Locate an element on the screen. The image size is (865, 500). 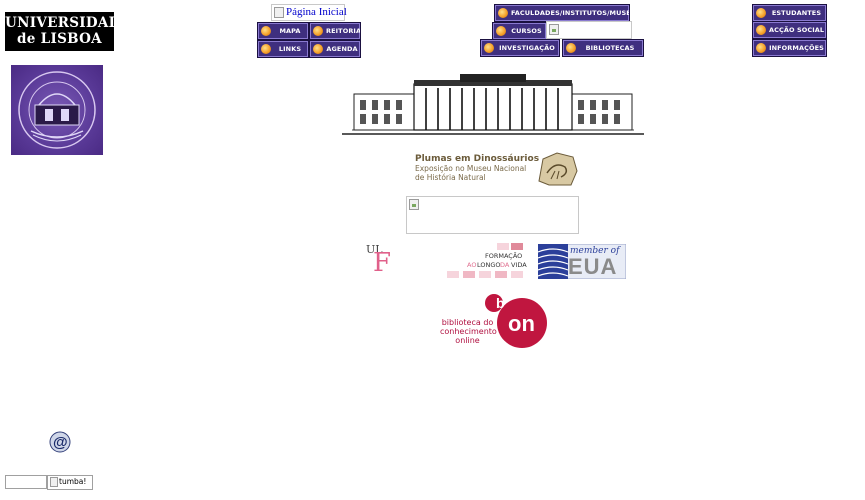
tumba-button-alt-text: tumba! is located at coordinates (73, 481).